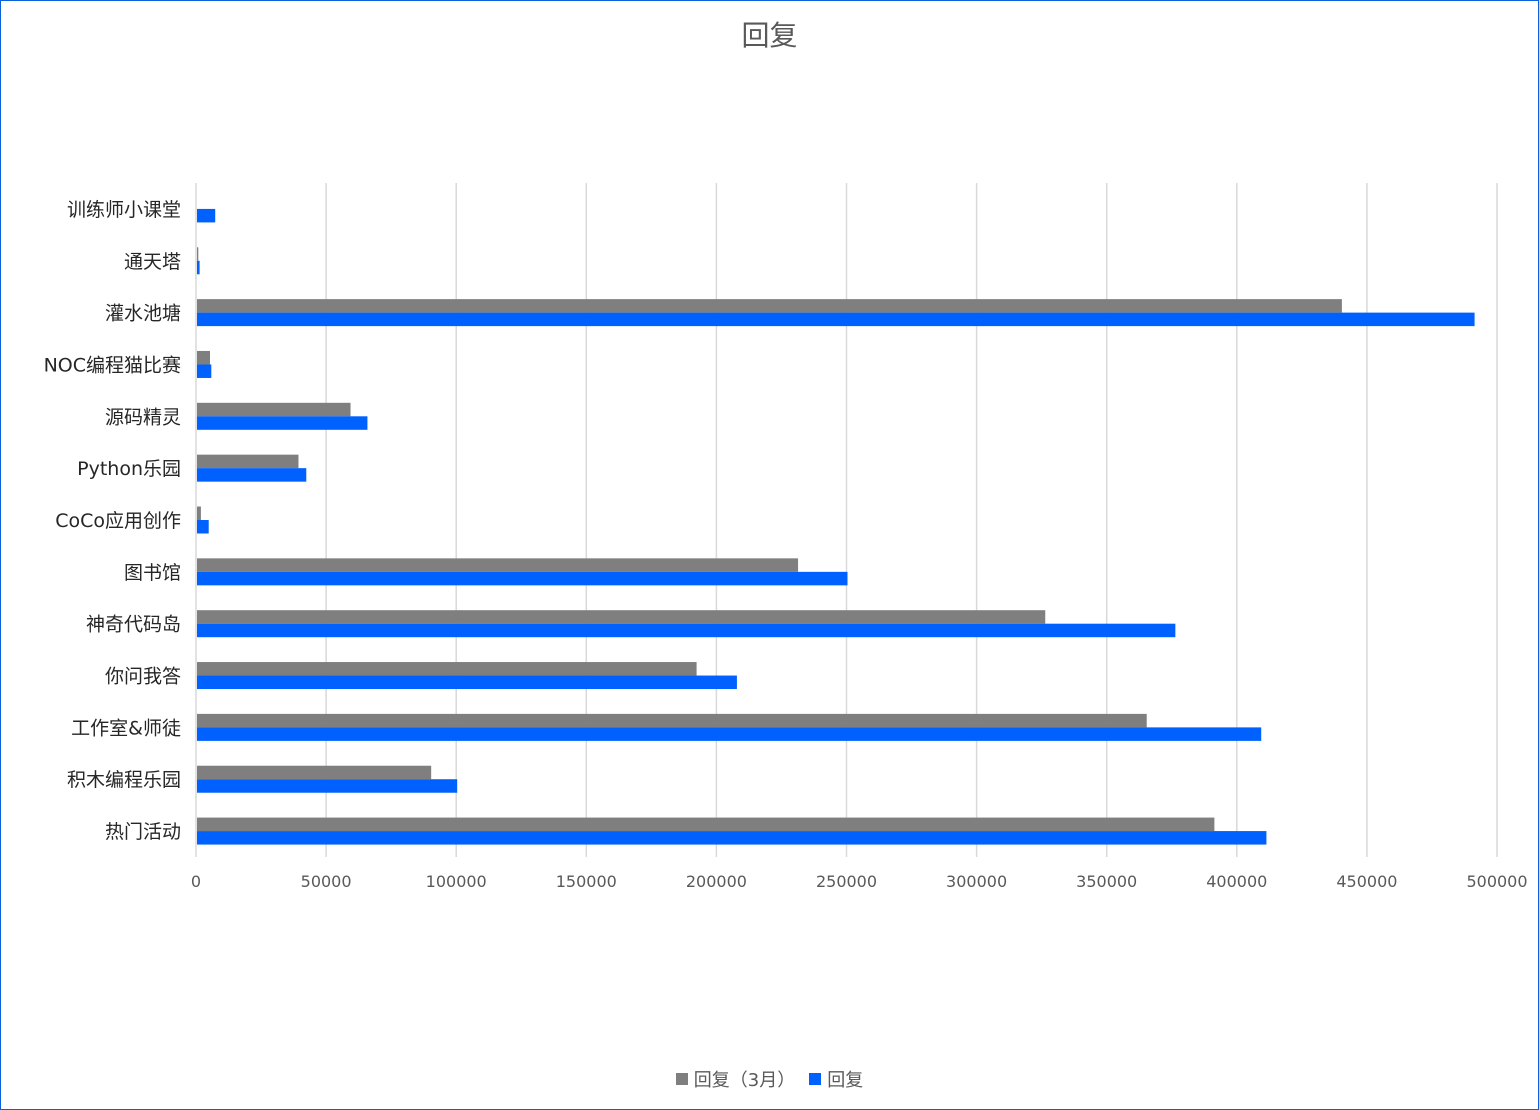 The image size is (1539, 1110). What do you see at coordinates (716, 881) in the screenshot?
I see `x-tick-label-200000: 200000` at bounding box center [716, 881].